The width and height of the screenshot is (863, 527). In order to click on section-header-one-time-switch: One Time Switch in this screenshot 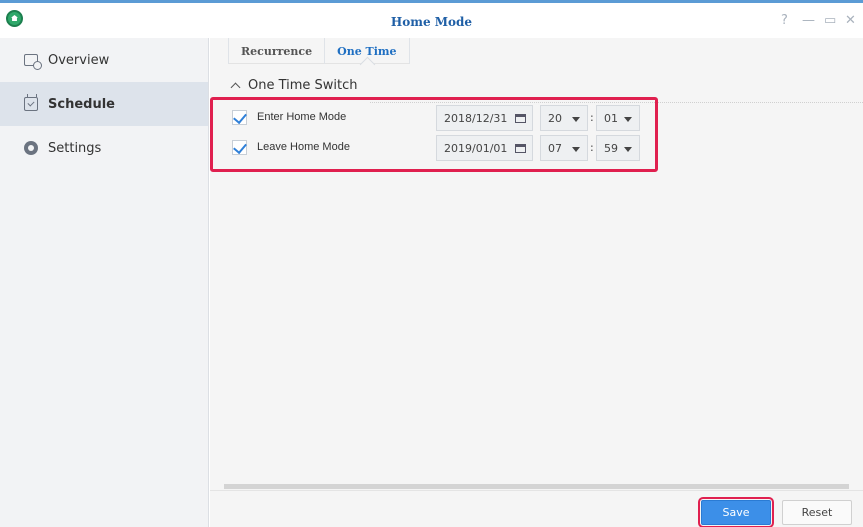, I will do `click(294, 85)`.